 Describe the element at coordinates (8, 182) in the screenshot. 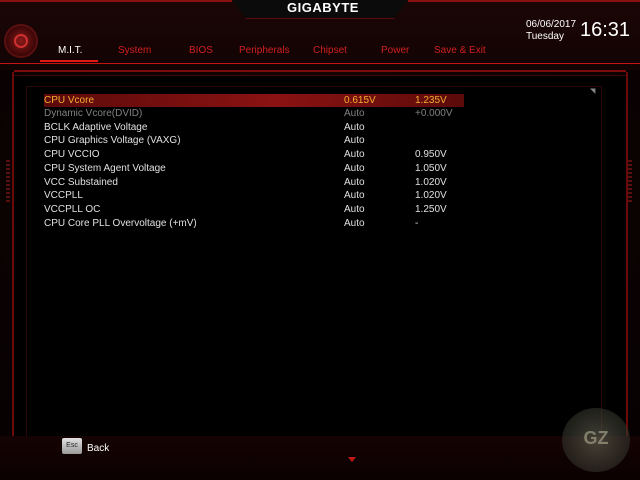

I see `left-side-decoration` at that location.